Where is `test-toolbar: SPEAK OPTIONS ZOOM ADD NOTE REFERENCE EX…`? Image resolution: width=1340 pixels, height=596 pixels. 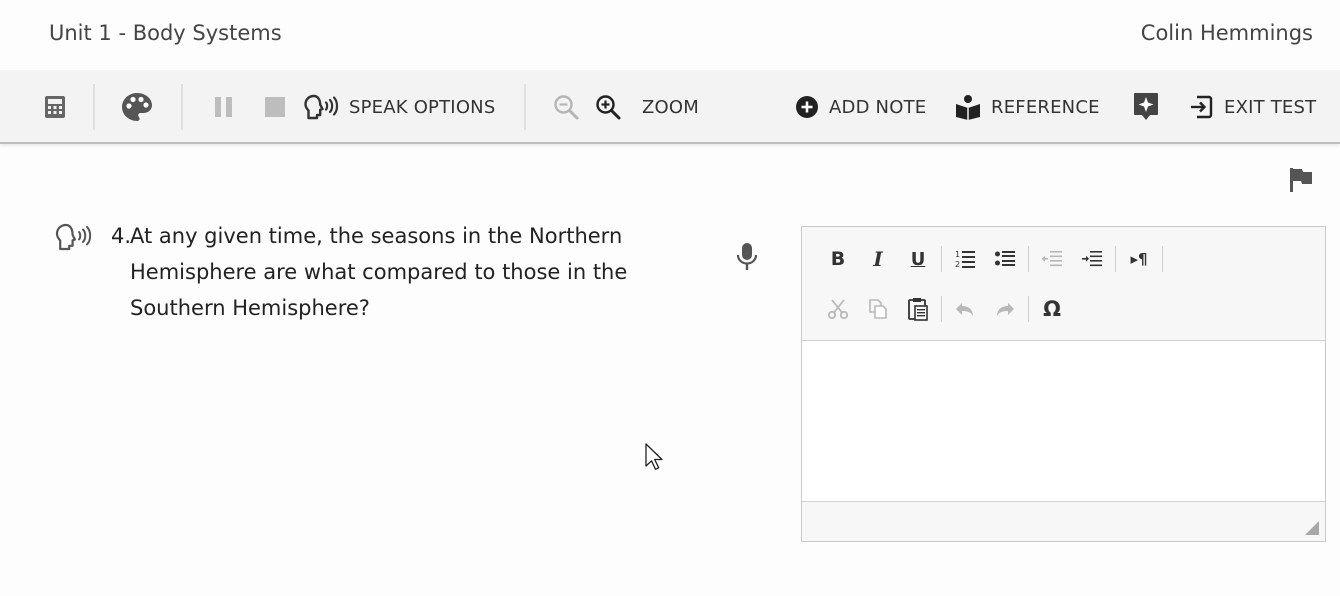
test-toolbar: SPEAK OPTIONS ZOOM ADD NOTE REFERENCE EX… is located at coordinates (670, 107).